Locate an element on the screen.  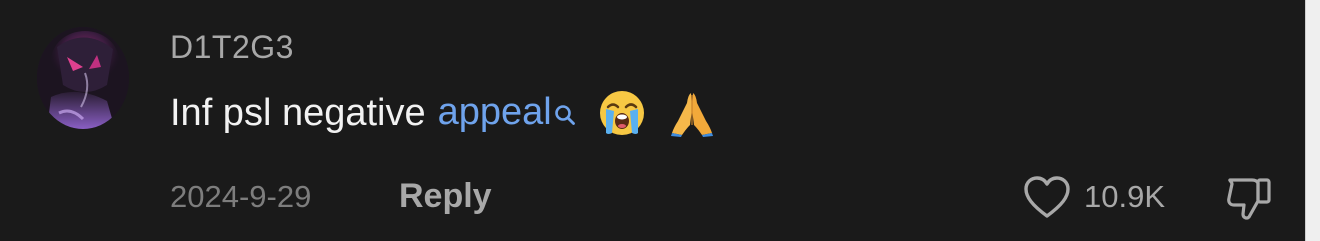
search-icon is located at coordinates (565, 114).